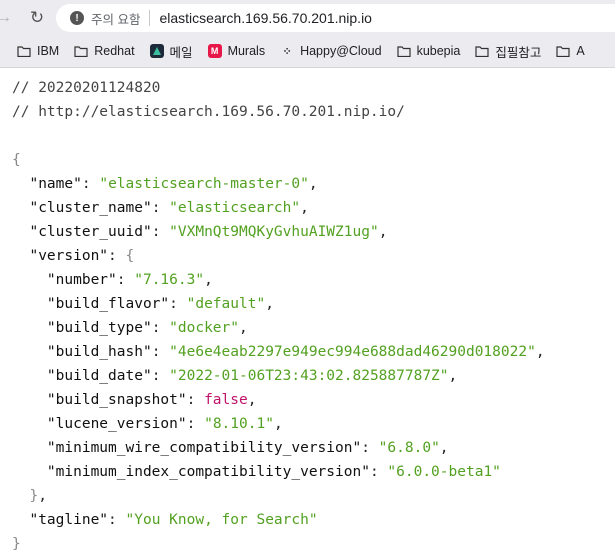  I want to click on url-divider, so click(150, 18).